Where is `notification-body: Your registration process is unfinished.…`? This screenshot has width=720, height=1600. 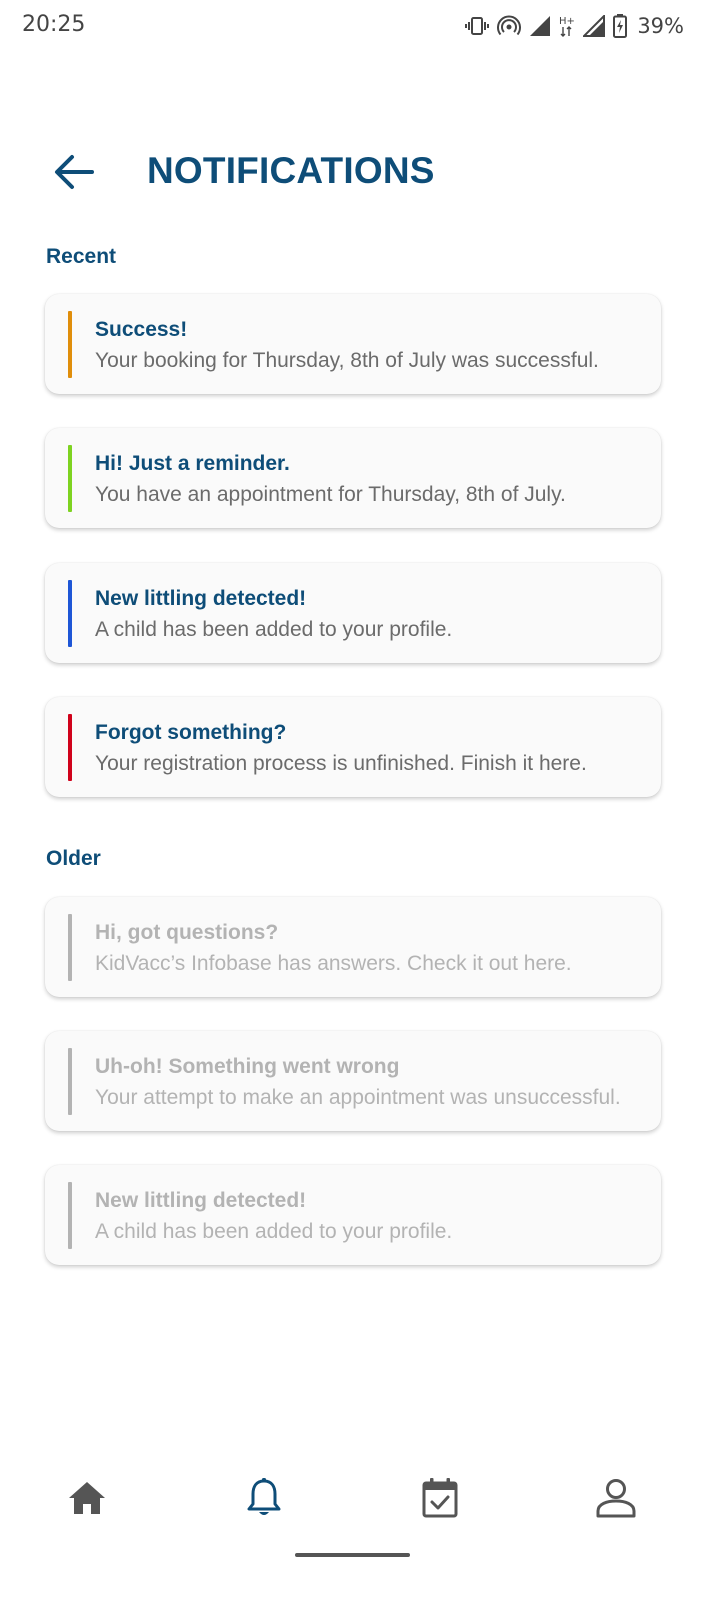
notification-body: Your registration process is unfinished.… is located at coordinates (341, 763).